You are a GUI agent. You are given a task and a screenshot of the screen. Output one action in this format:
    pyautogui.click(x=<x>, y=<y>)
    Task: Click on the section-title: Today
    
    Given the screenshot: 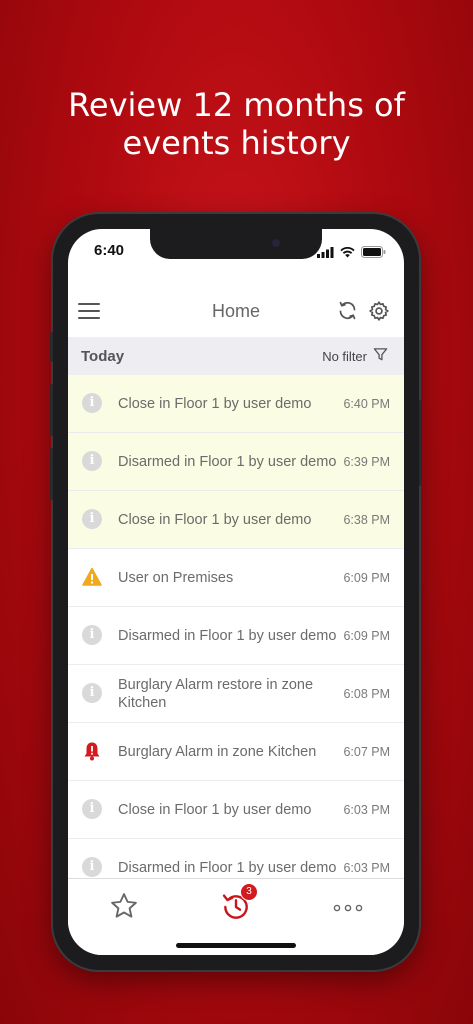 What is the action you would take?
    pyautogui.click(x=103, y=356)
    